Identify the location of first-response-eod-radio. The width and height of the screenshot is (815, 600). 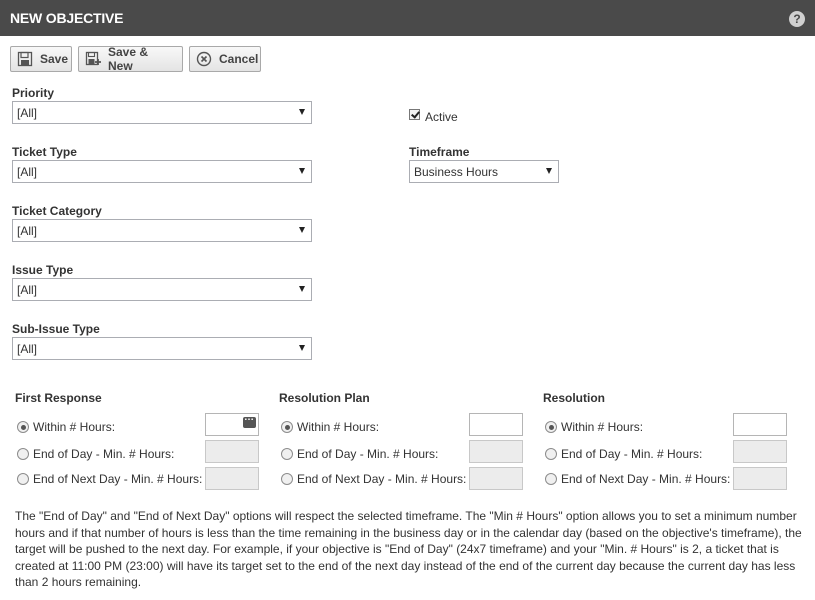
(23, 454).